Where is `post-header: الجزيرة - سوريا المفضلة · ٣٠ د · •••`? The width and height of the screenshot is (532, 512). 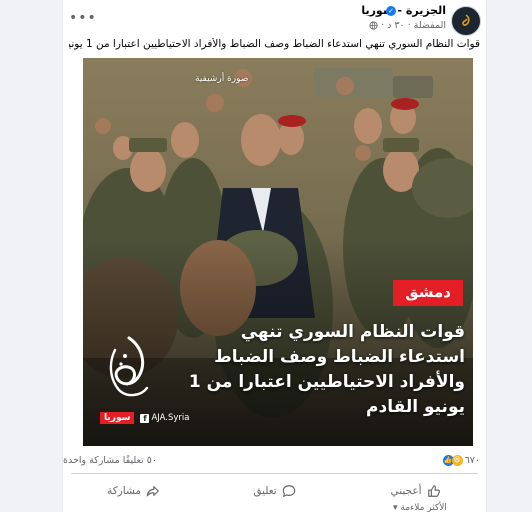
post-header: الجزيرة - سوريا المفضلة · ٣٠ د · ••• is located at coordinates (274, 20).